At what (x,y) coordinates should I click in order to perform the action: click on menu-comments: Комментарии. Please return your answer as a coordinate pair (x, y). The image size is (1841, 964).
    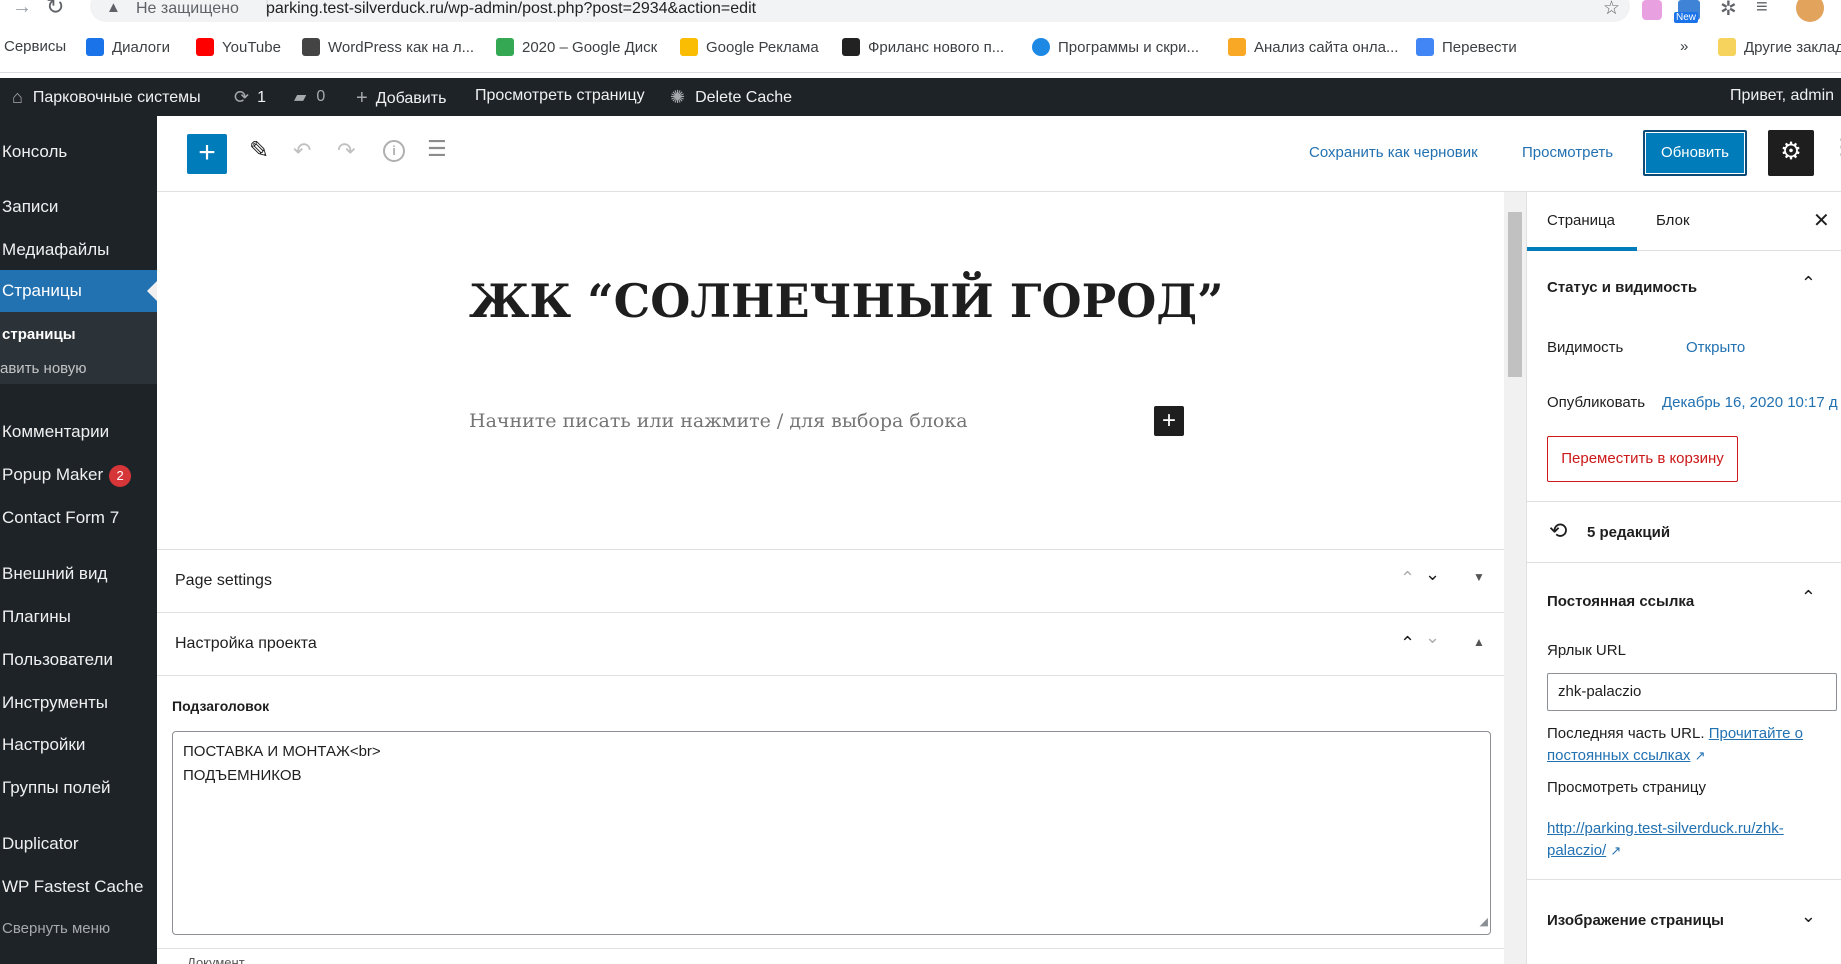
    Looking at the image, I should click on (55, 432).